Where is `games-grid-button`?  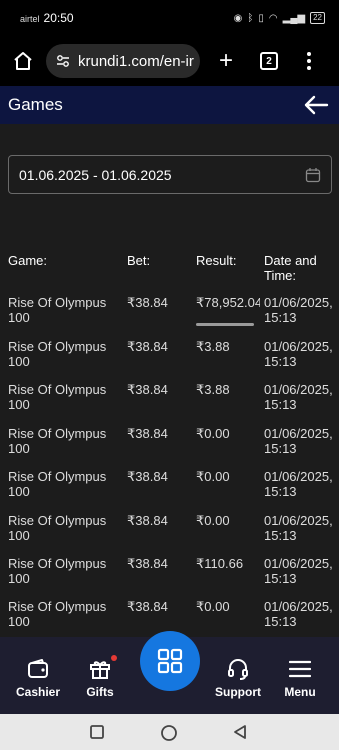 games-grid-button is located at coordinates (170, 661).